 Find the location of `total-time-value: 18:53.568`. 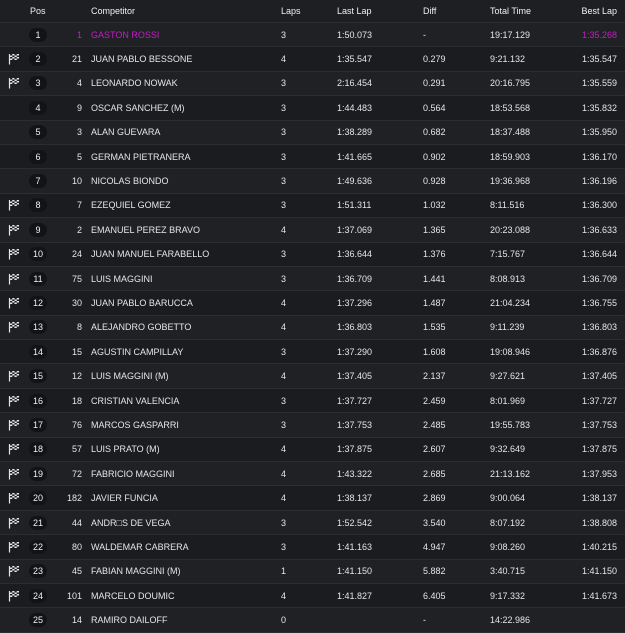

total-time-value: 18:53.568 is located at coordinates (510, 107).